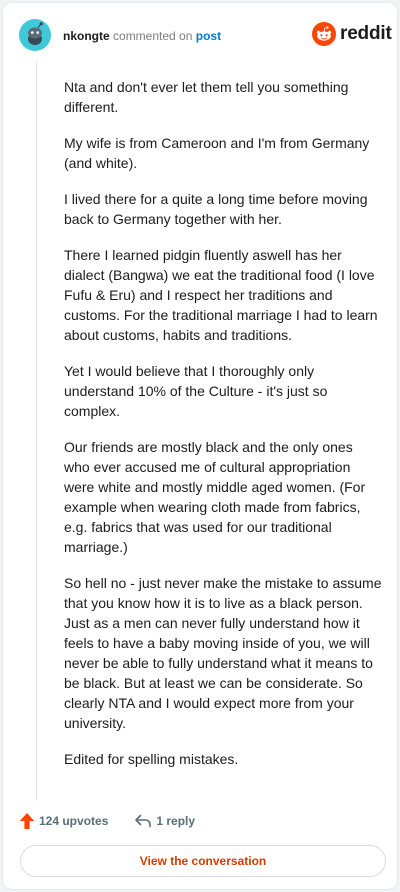 This screenshot has width=400, height=892. Describe the element at coordinates (35, 35) in the screenshot. I see `snoo-avatar-icon` at that location.